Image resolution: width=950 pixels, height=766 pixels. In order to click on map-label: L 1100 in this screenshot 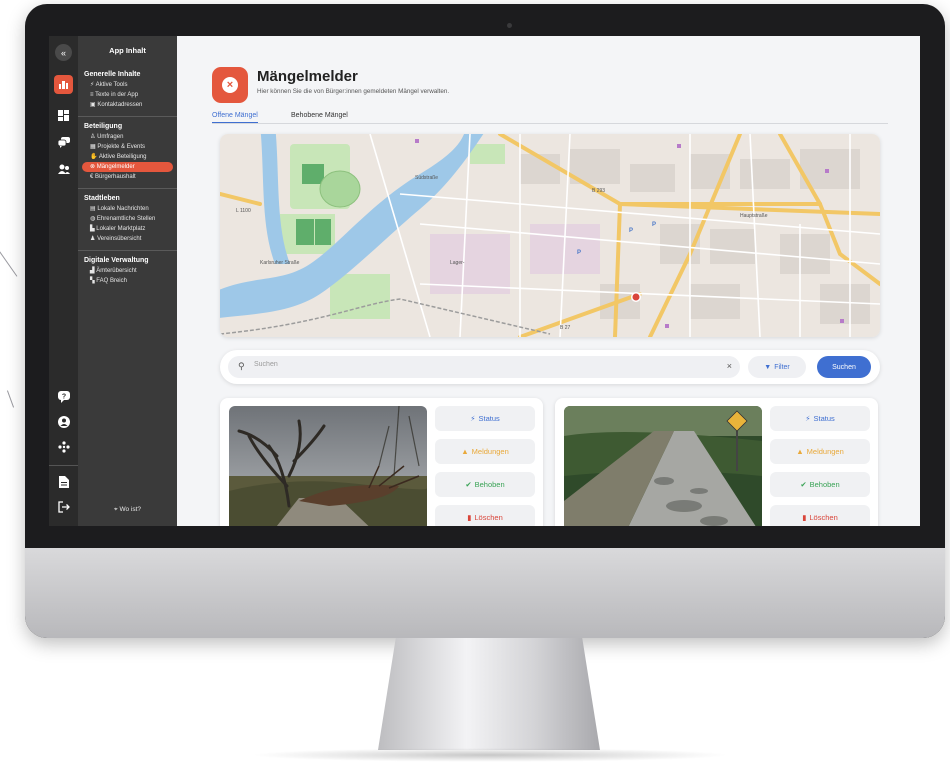, I will do `click(243, 211)`.